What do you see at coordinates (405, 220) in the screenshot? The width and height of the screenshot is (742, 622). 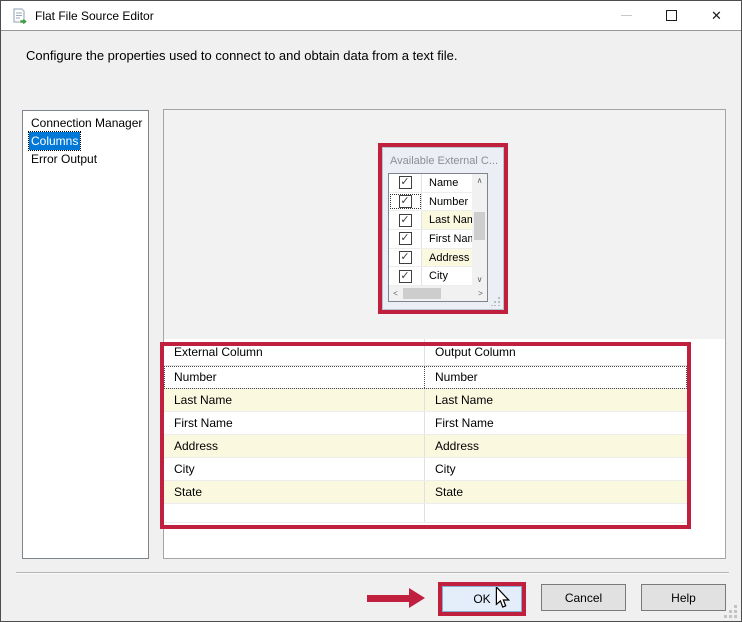 I see `checkbox-last-name: ✓` at bounding box center [405, 220].